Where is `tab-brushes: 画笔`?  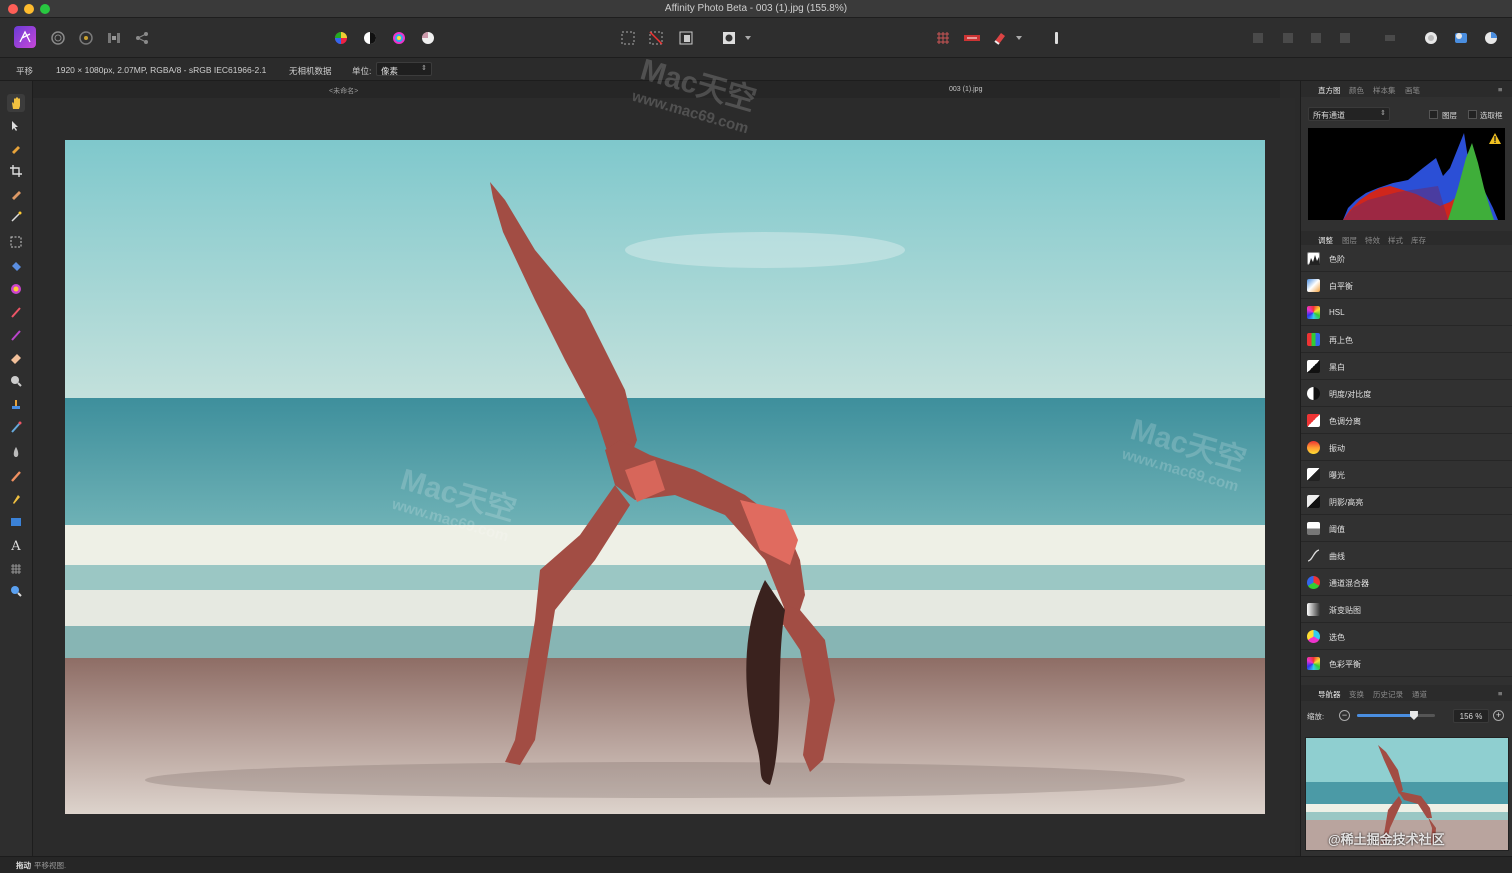 tab-brushes: 画笔 is located at coordinates (1412, 90).